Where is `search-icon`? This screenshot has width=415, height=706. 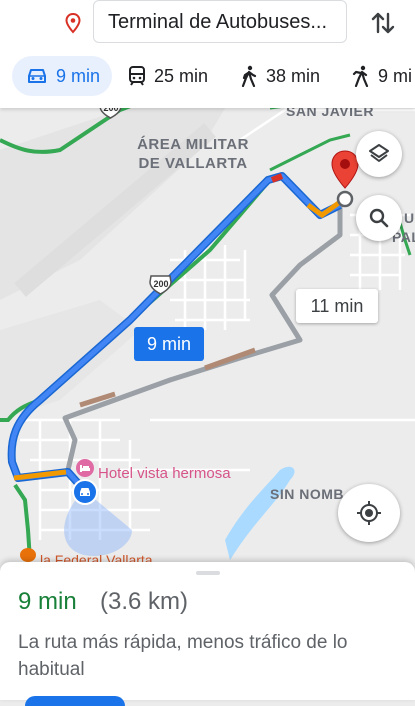
search-icon is located at coordinates (379, 218).